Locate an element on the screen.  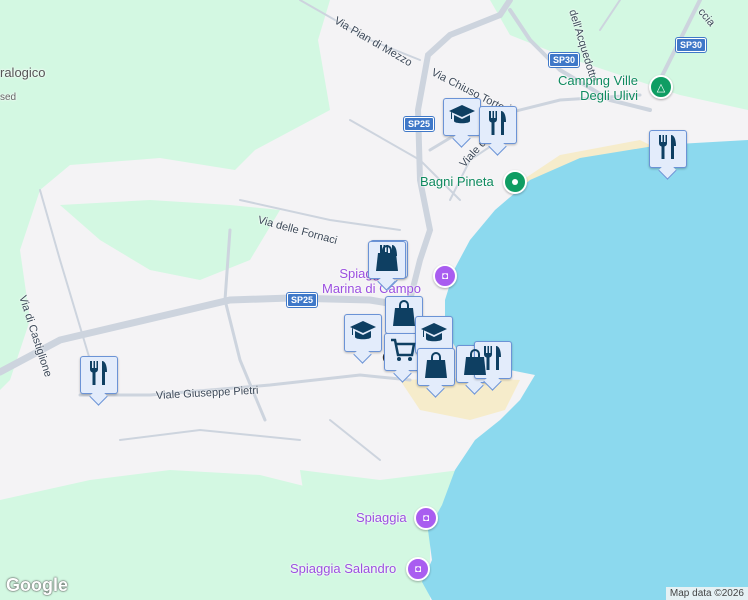
place-label: sed is located at coordinates (8, 97).